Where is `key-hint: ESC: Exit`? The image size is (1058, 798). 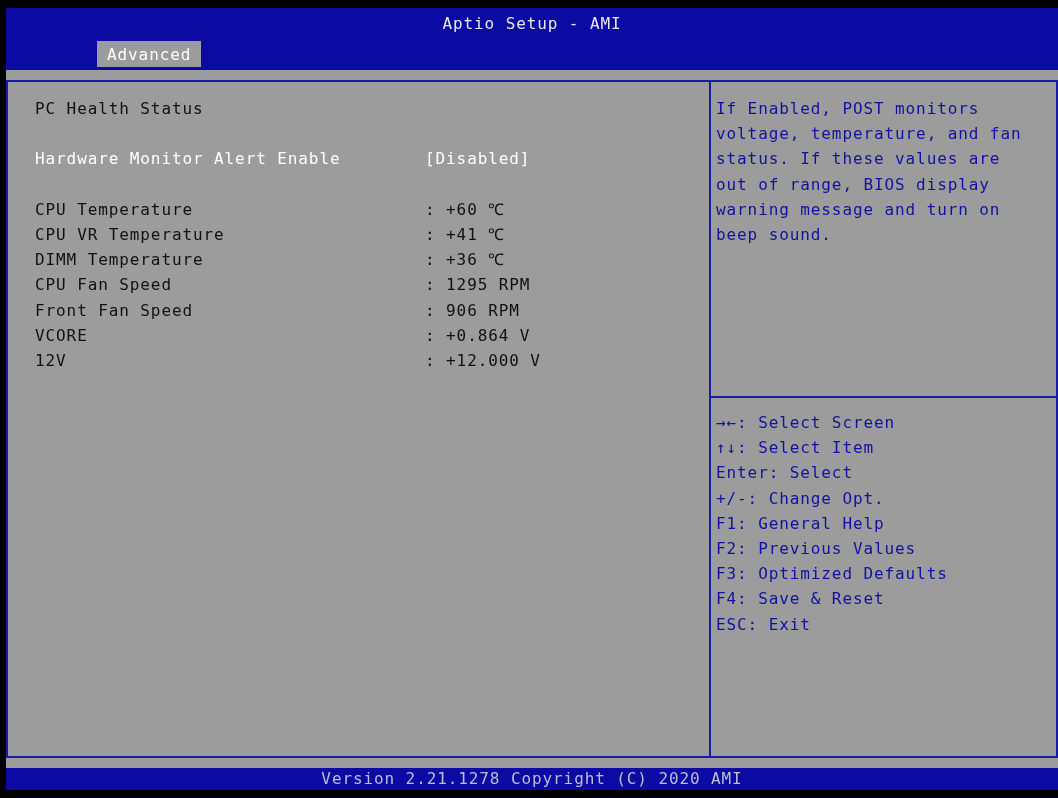
key-hint: ESC: Exit is located at coordinates (764, 624).